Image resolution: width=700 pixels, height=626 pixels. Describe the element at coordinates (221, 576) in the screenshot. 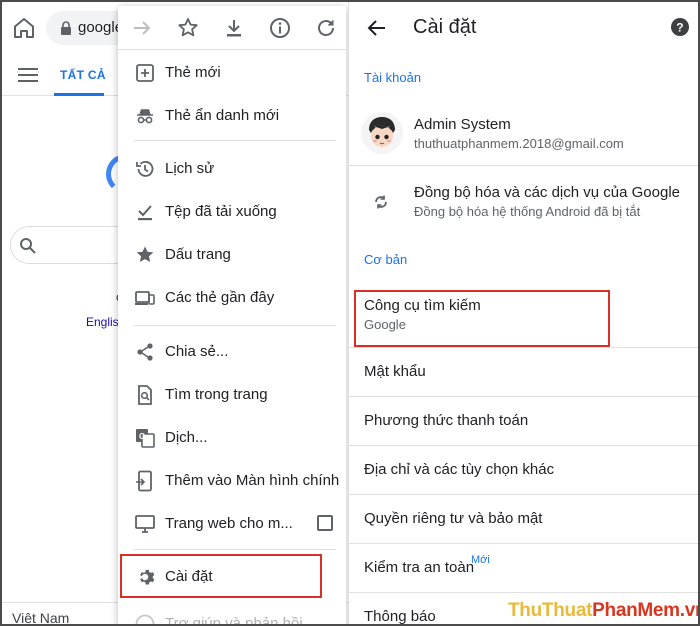

I see `highlight-settings-menu-item` at that location.